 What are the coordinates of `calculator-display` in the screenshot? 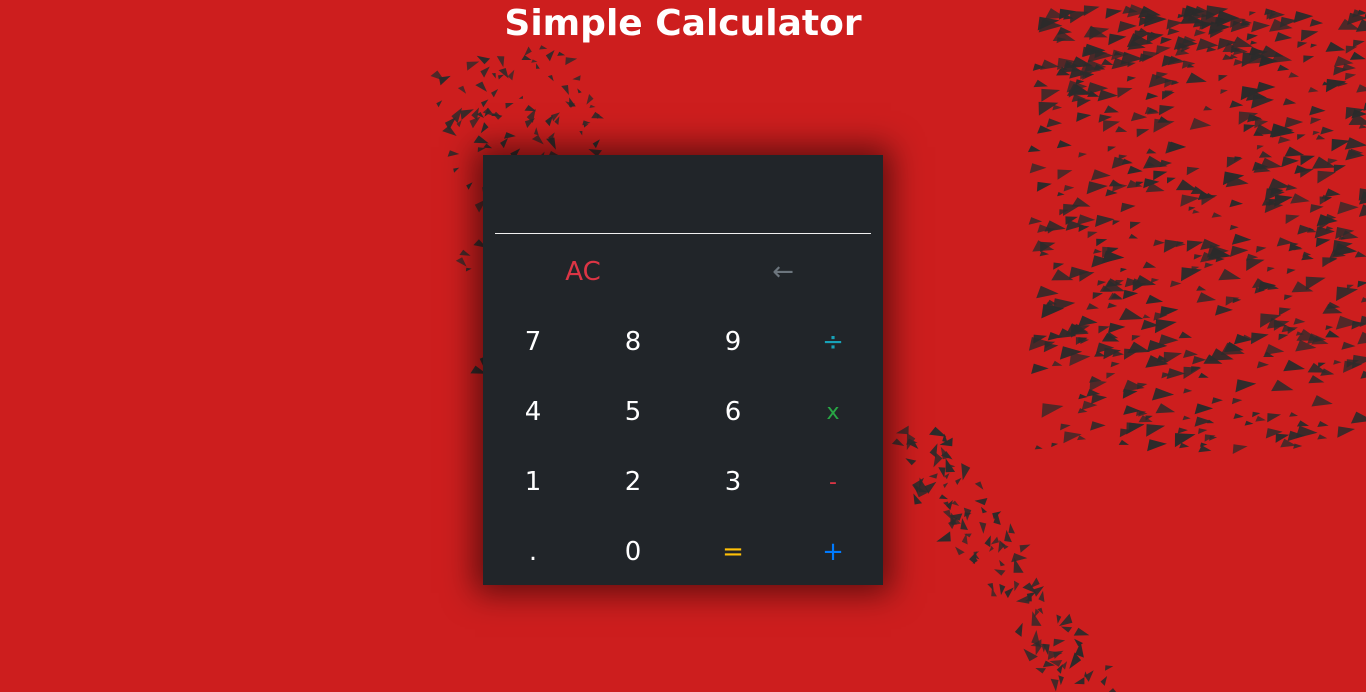 It's located at (683, 199).